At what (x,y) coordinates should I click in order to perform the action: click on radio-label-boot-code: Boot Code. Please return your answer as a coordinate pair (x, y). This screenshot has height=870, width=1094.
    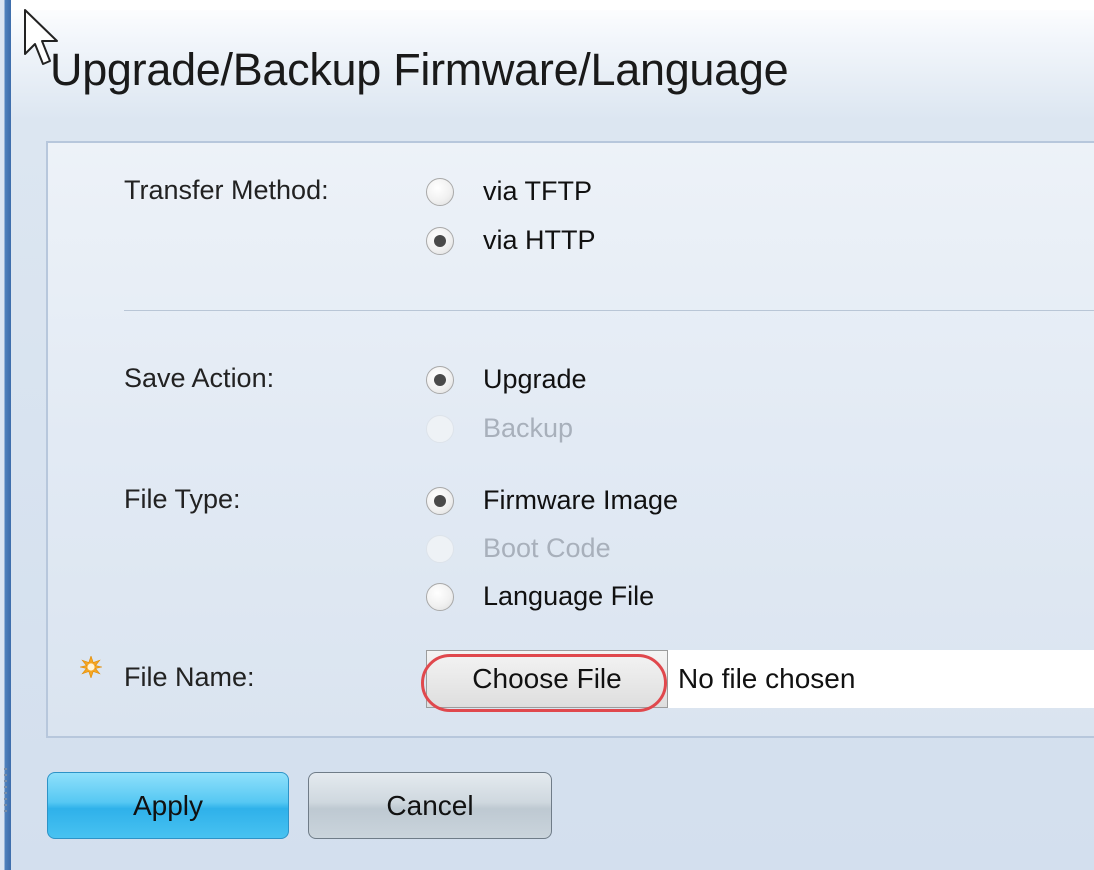
    Looking at the image, I should click on (547, 548).